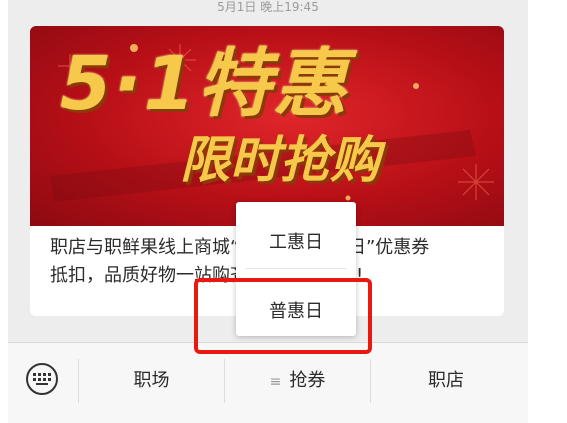 The image size is (567, 423). What do you see at coordinates (296, 268) in the screenshot?
I see `submenu-divider` at bounding box center [296, 268].